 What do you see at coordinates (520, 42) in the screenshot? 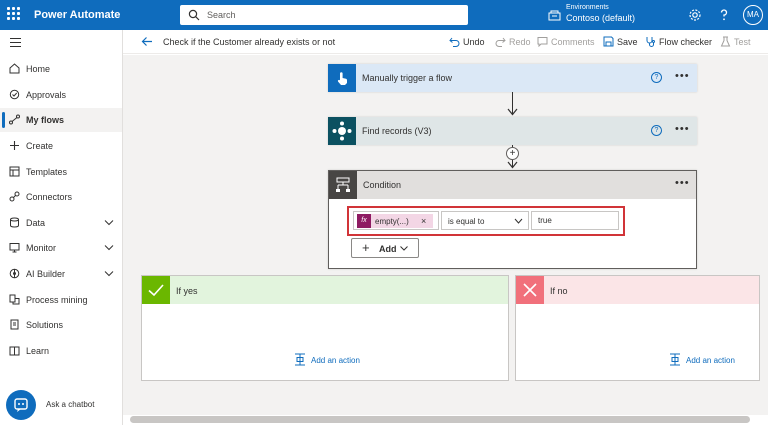
I see `redo-label: Redo` at bounding box center [520, 42].